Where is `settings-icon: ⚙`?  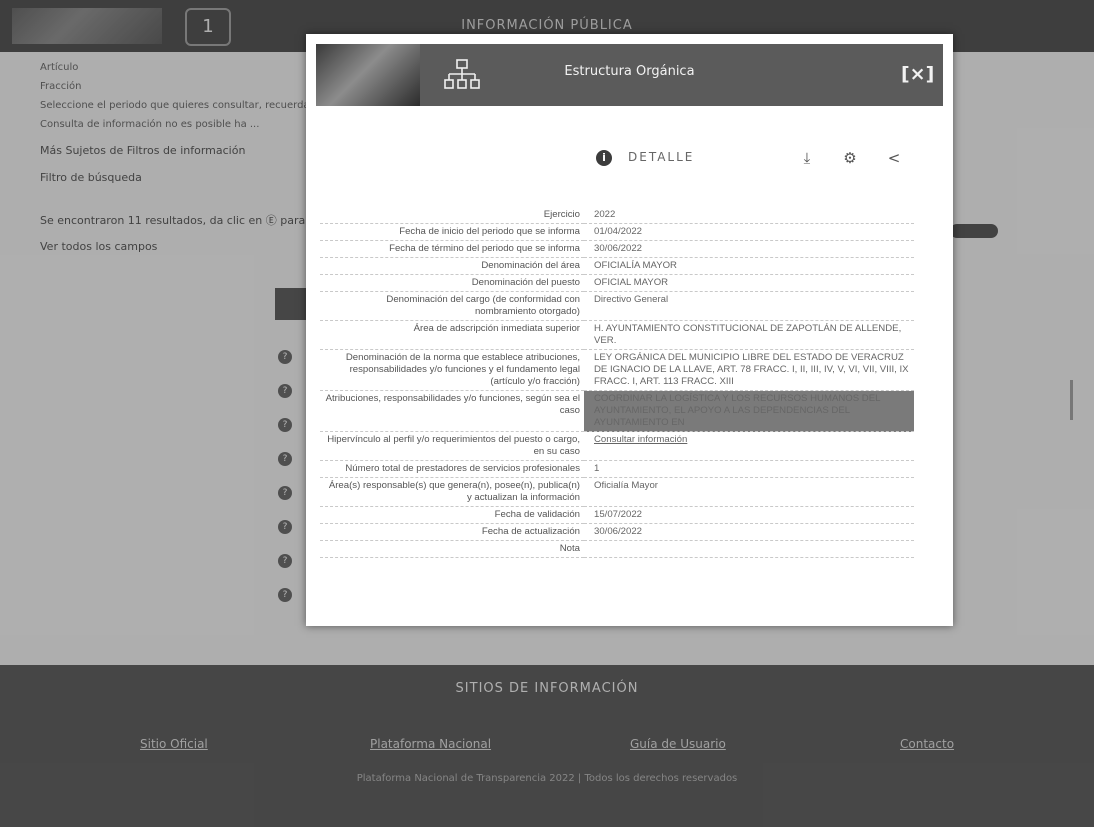 settings-icon: ⚙ is located at coordinates (850, 158).